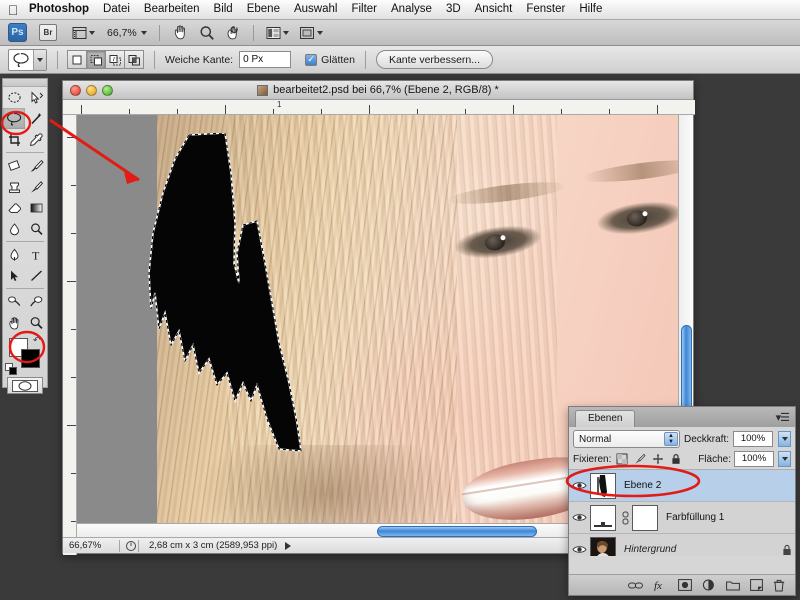 The height and width of the screenshot is (600, 800). I want to click on panel-menu-icon: ▾☰, so click(783, 417).